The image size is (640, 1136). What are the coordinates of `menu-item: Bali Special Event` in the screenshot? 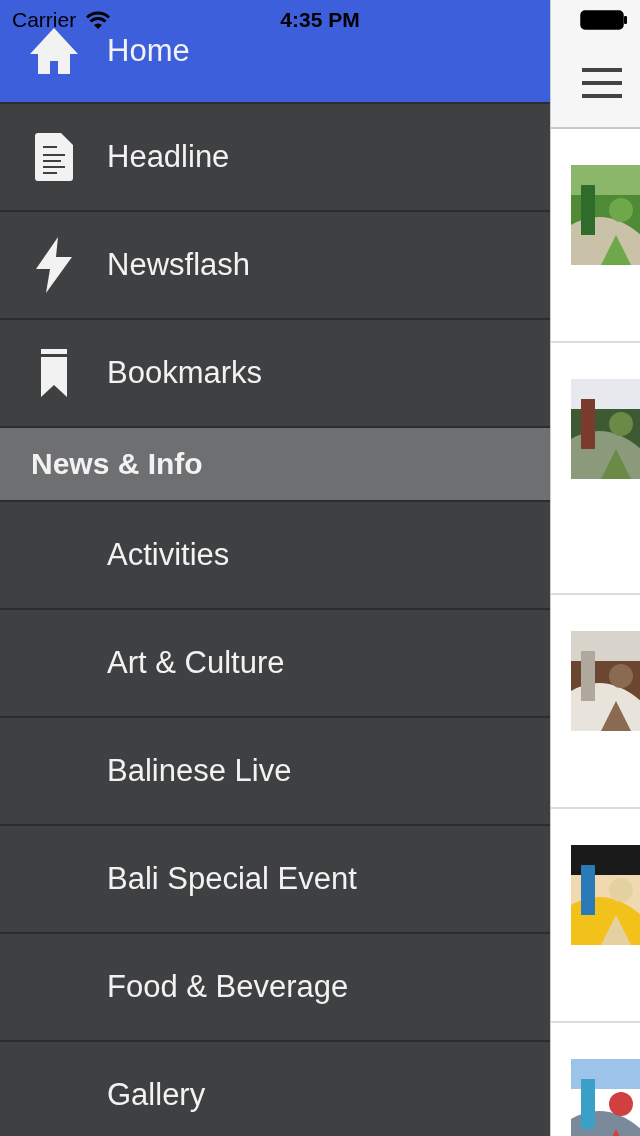 It's located at (275, 879).